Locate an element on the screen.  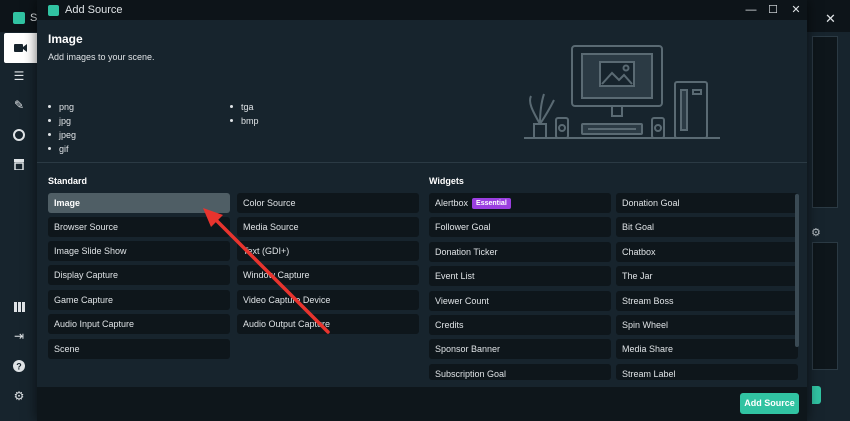
widget-event-list-button: Event List is located at coordinates (520, 276).